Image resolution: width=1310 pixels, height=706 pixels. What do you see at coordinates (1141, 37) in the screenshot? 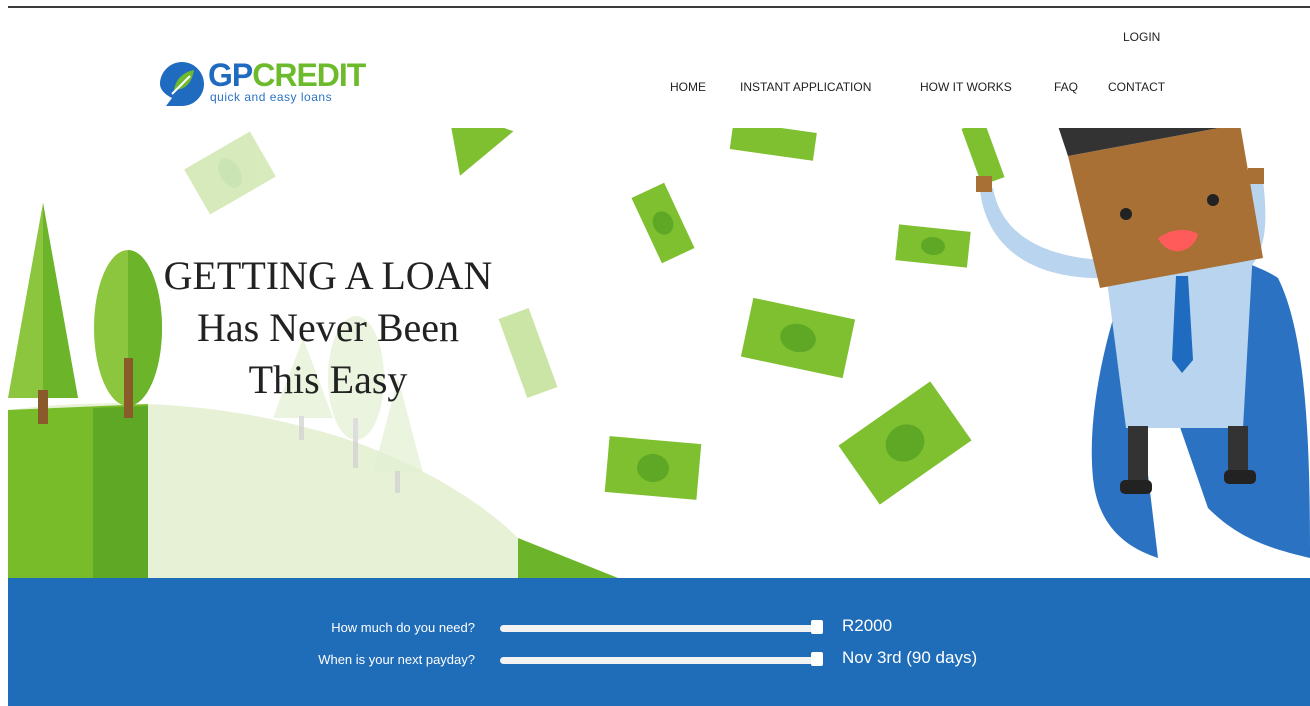
I see `login-link: LOGIN` at bounding box center [1141, 37].